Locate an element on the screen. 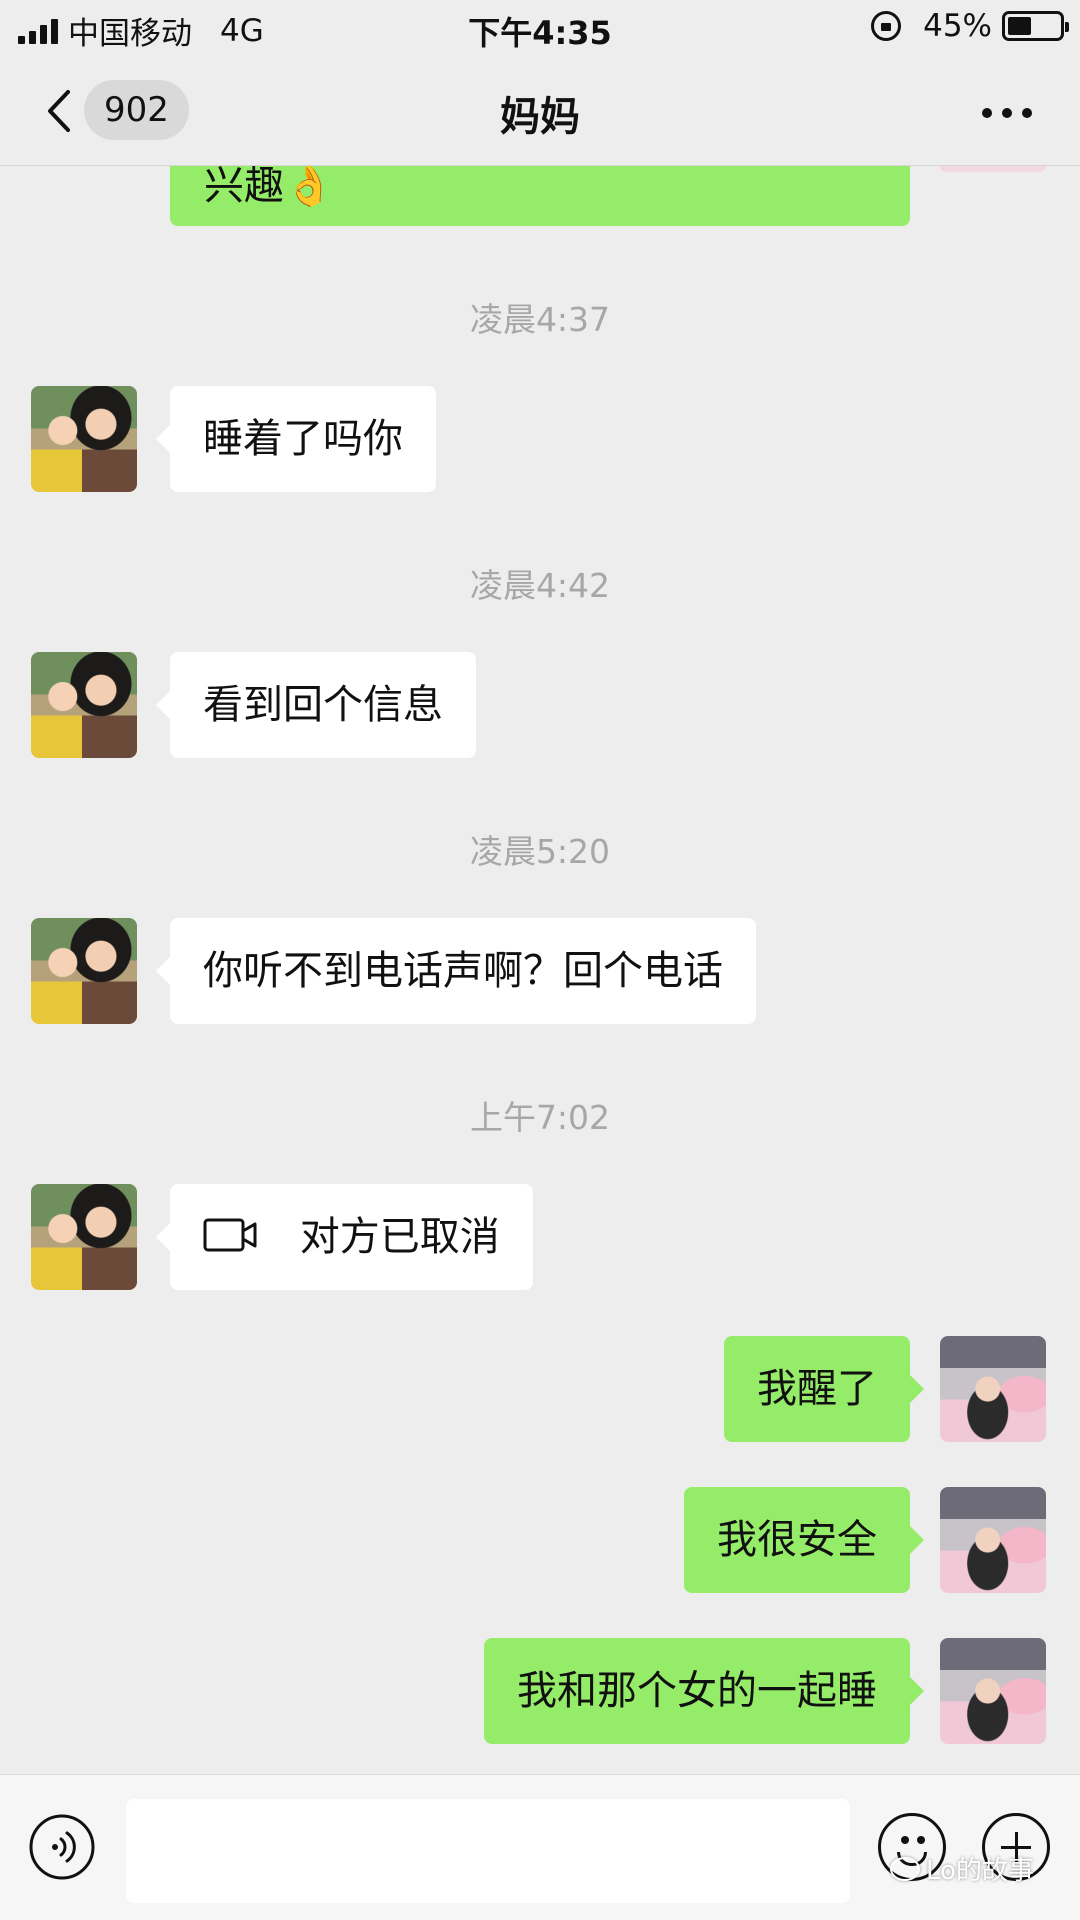  chat-title: 妈妈 is located at coordinates (540, 117).